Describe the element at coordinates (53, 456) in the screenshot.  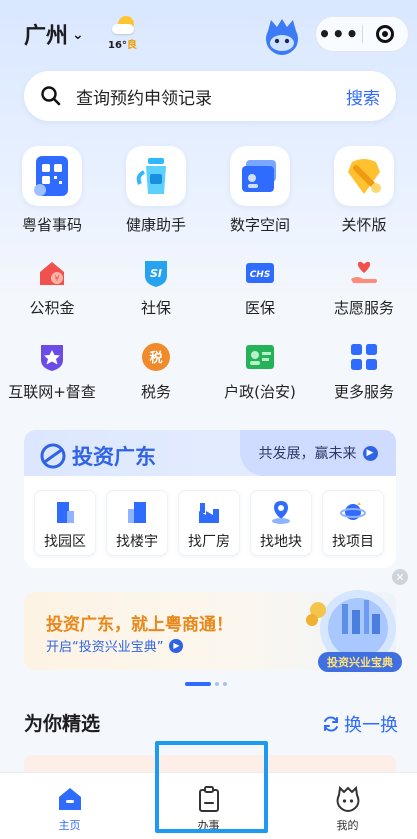
I see `invest-logo-icon` at that location.